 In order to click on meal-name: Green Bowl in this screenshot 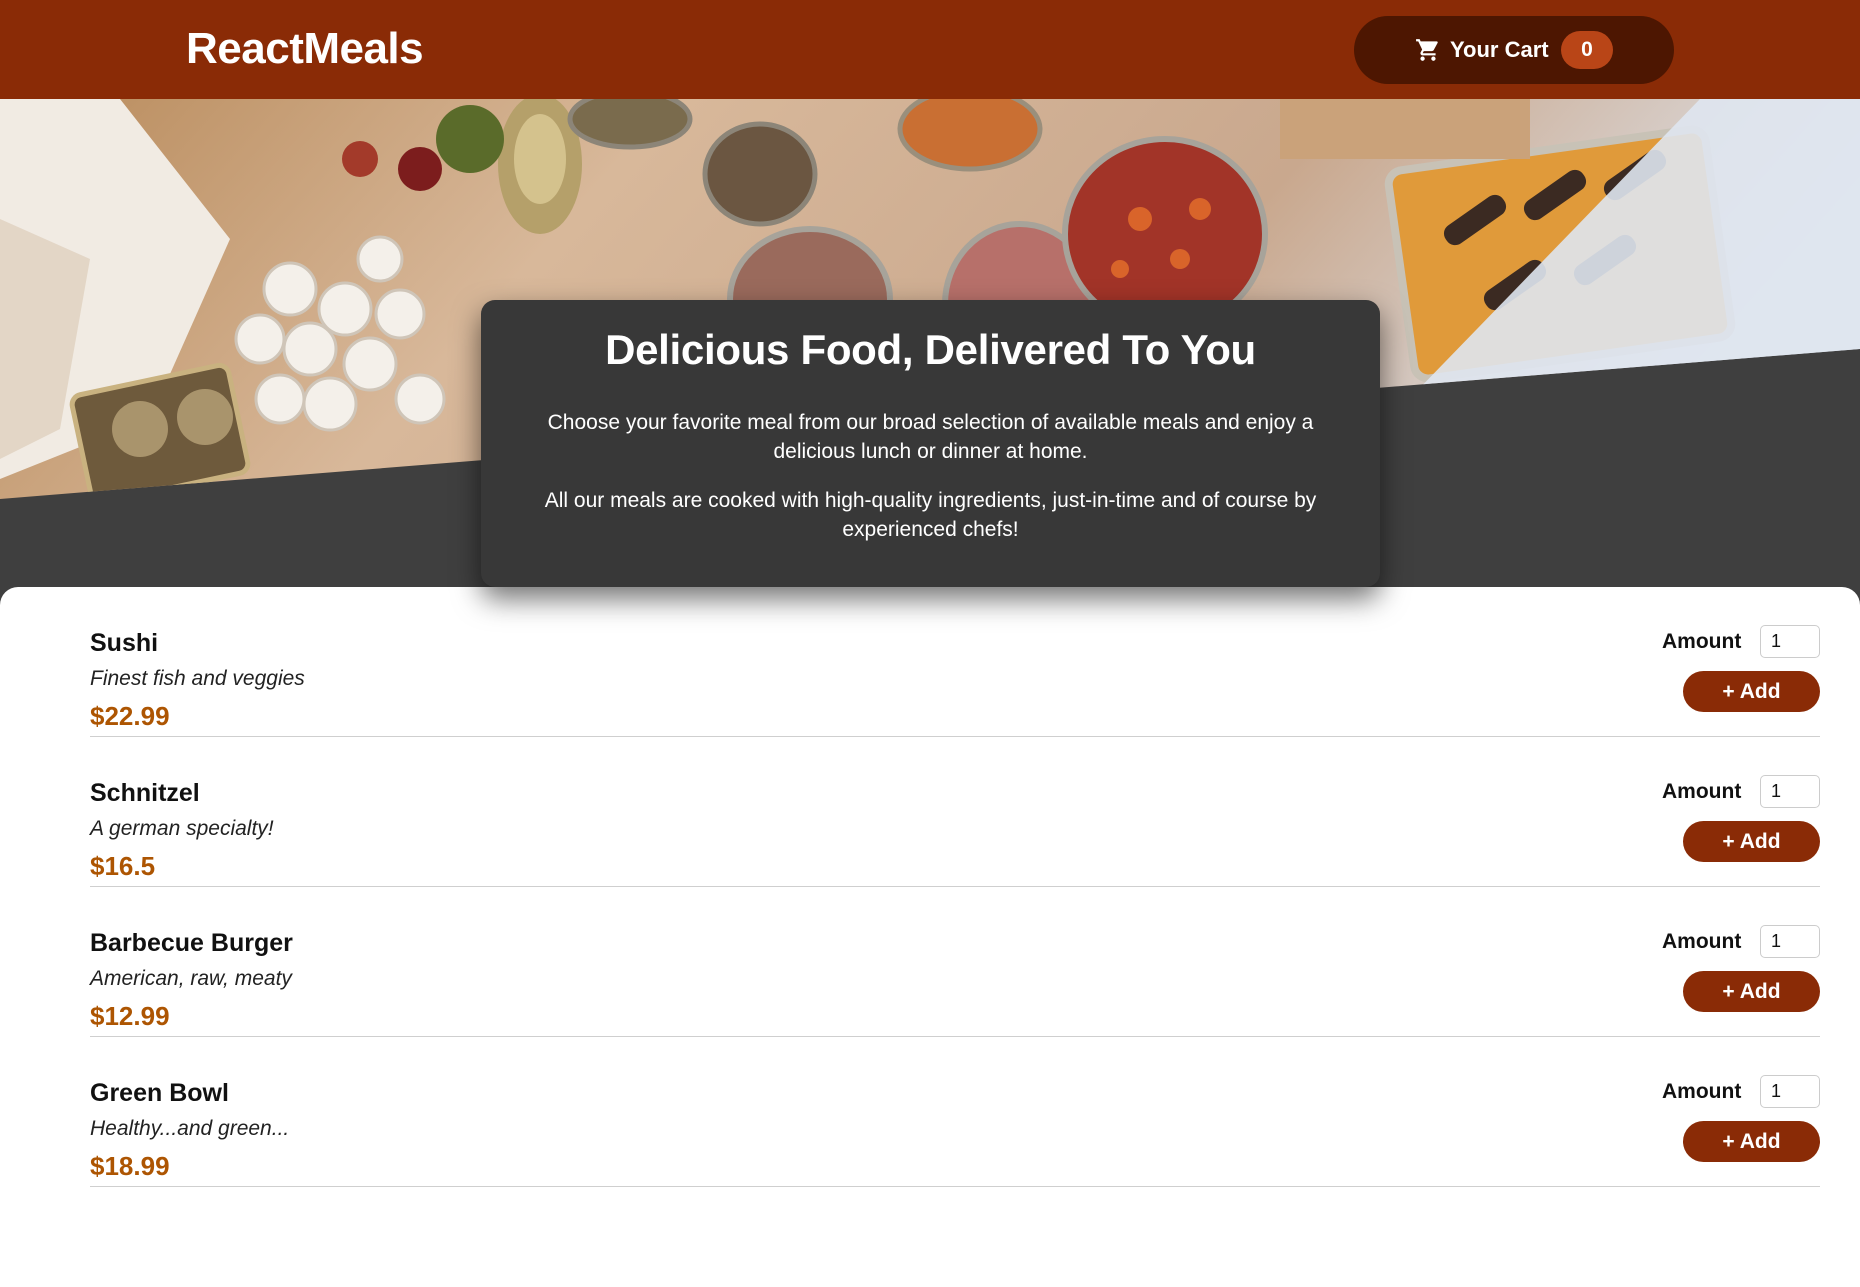, I will do `click(159, 1093)`.